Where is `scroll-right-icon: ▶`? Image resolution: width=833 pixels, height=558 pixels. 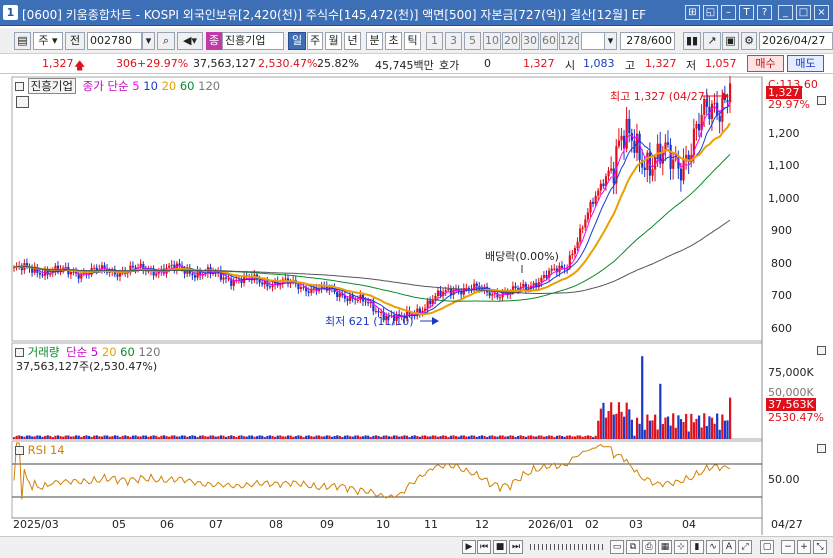 scroll-right-icon: ▶ is located at coordinates (469, 547).